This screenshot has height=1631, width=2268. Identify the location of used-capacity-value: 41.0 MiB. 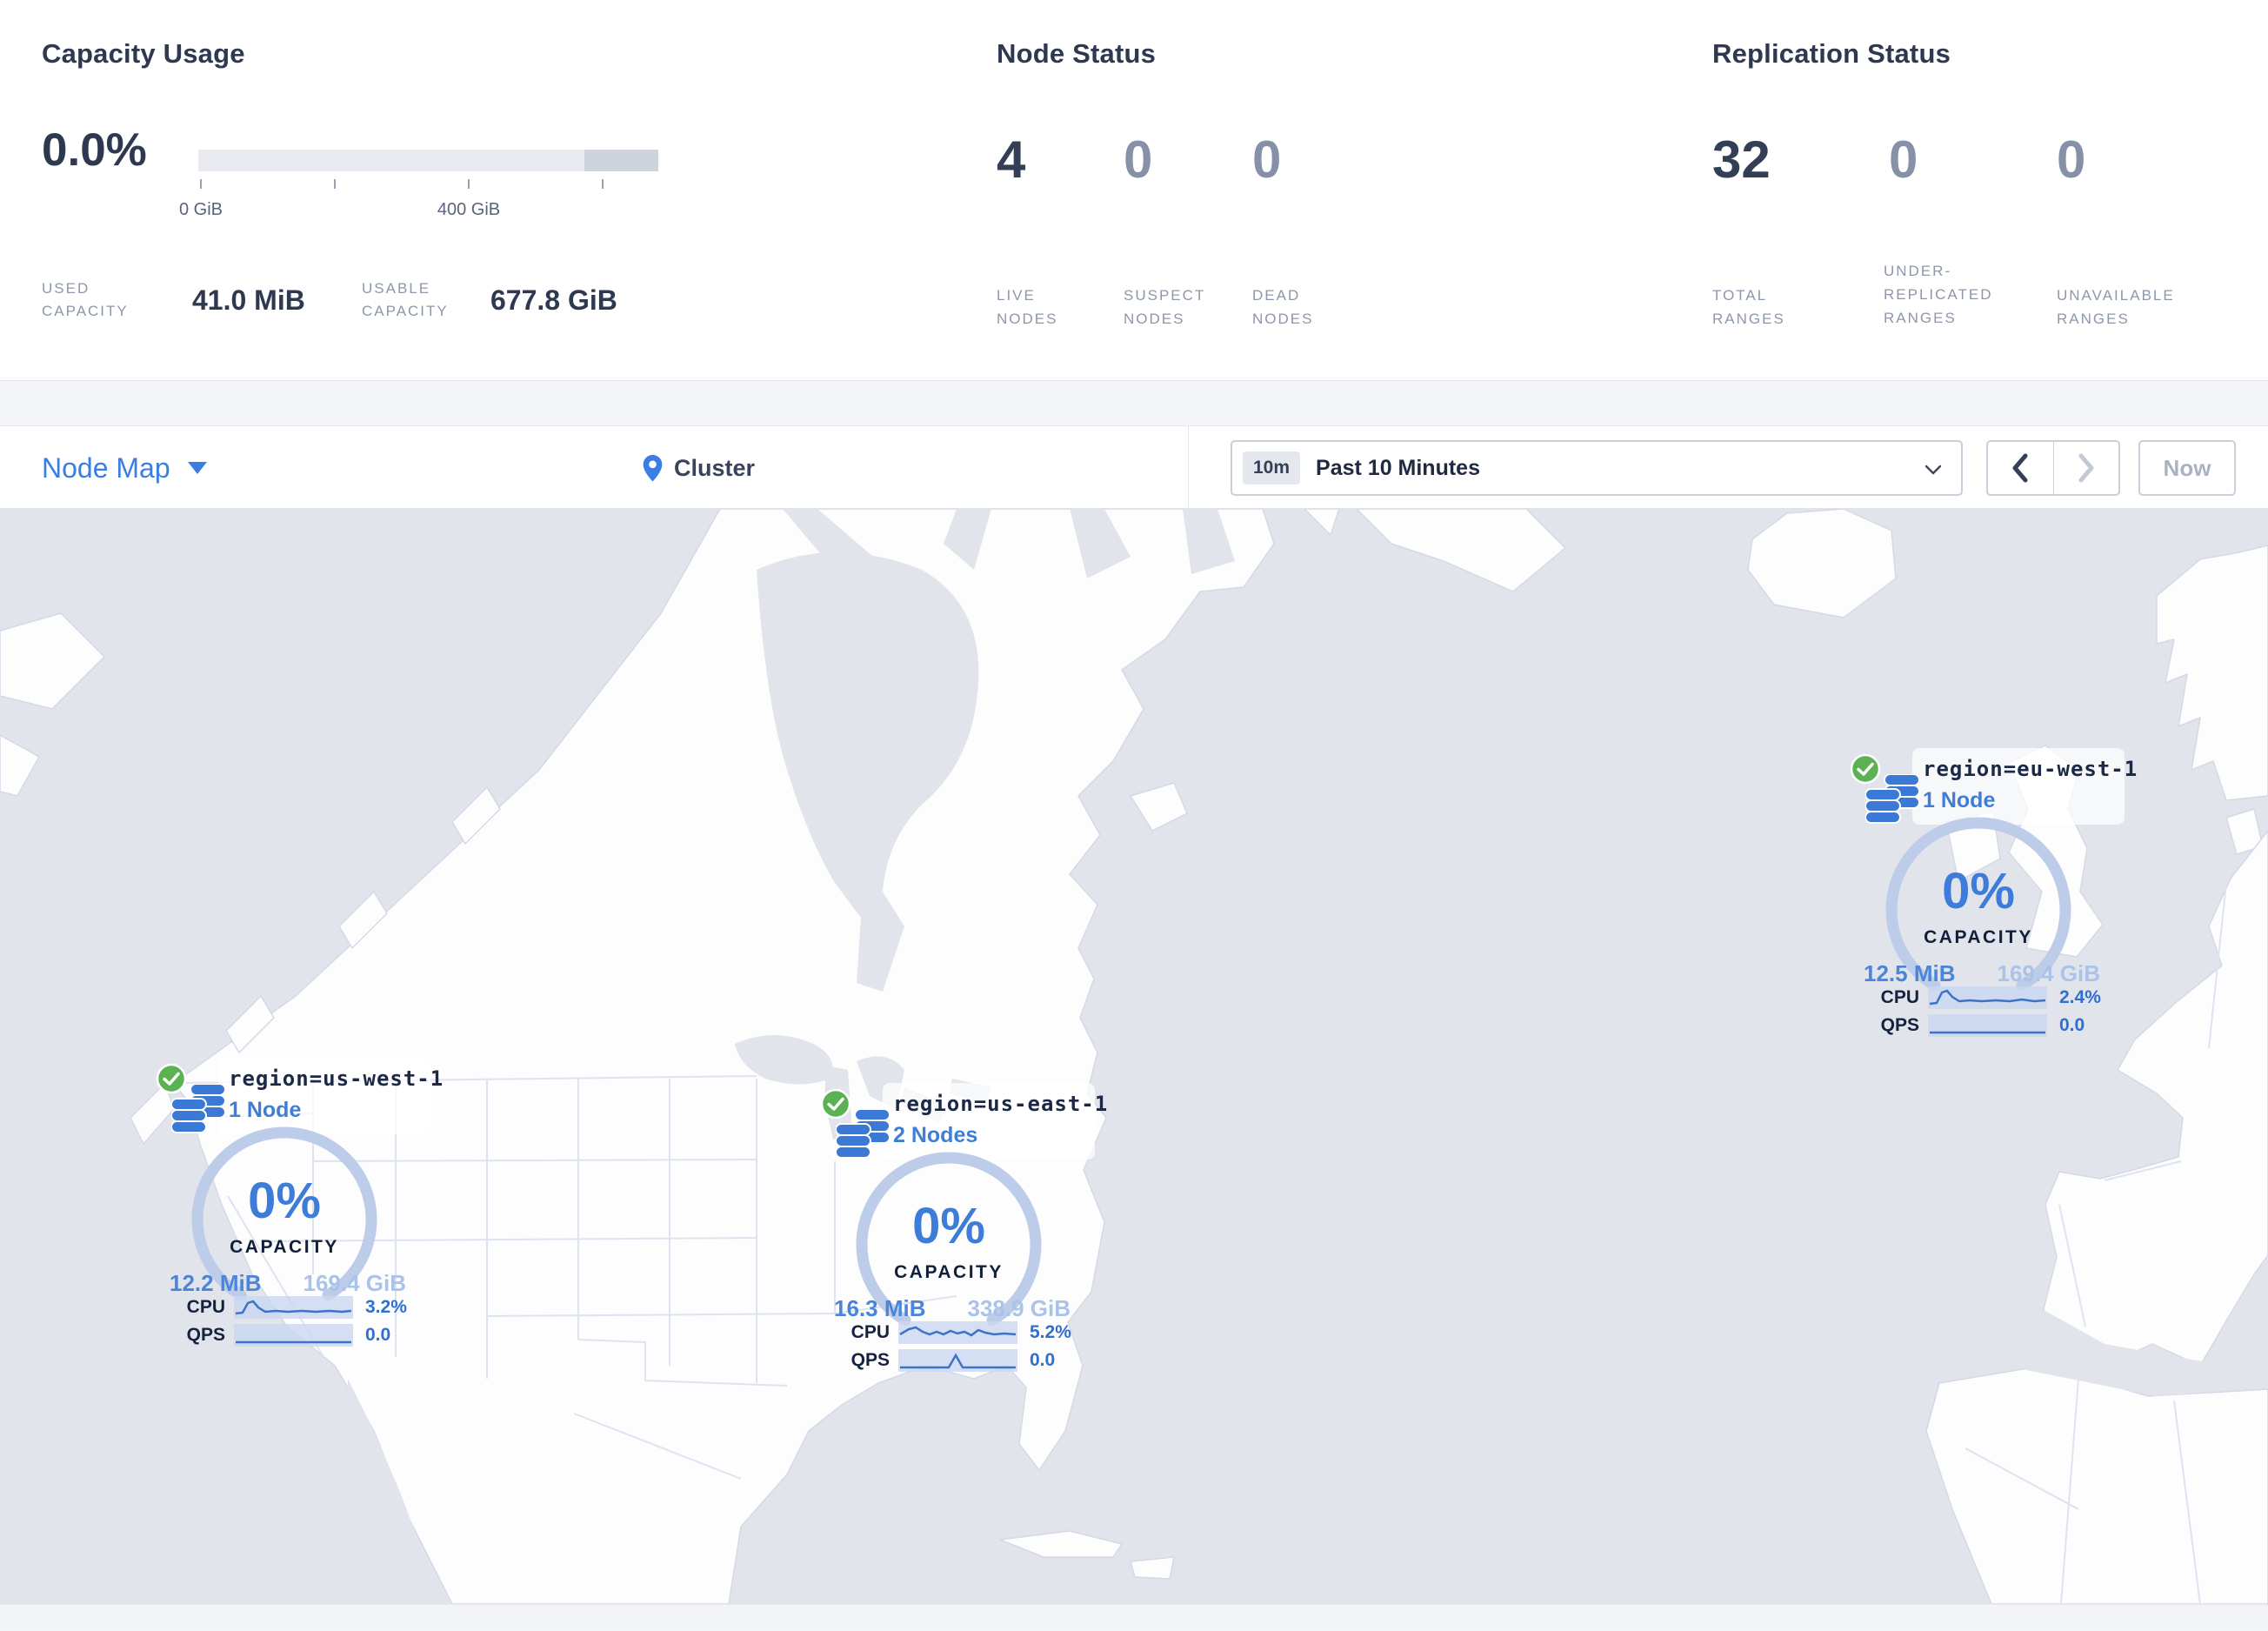
(248, 300).